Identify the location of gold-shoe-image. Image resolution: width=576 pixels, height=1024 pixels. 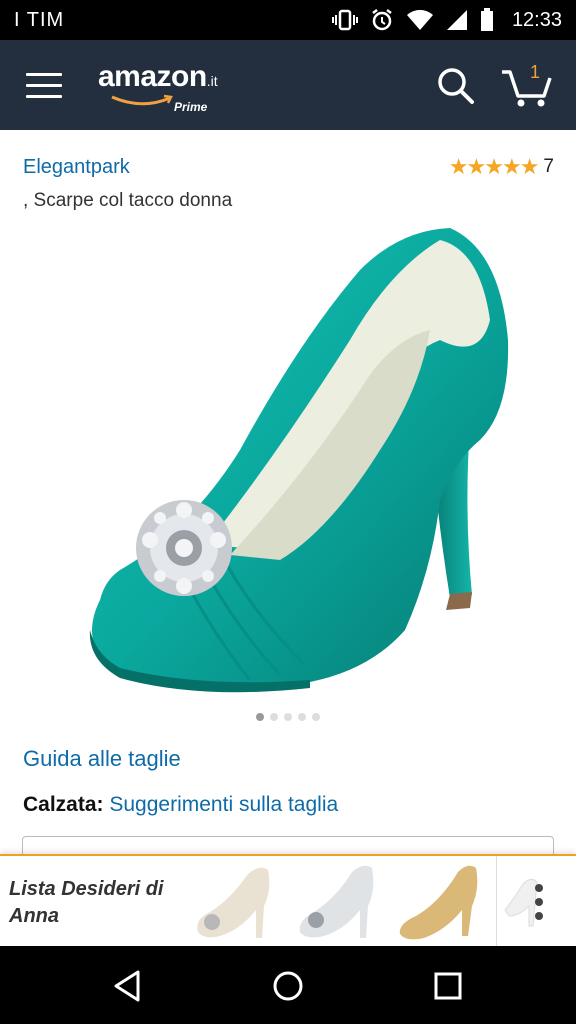
(438, 902).